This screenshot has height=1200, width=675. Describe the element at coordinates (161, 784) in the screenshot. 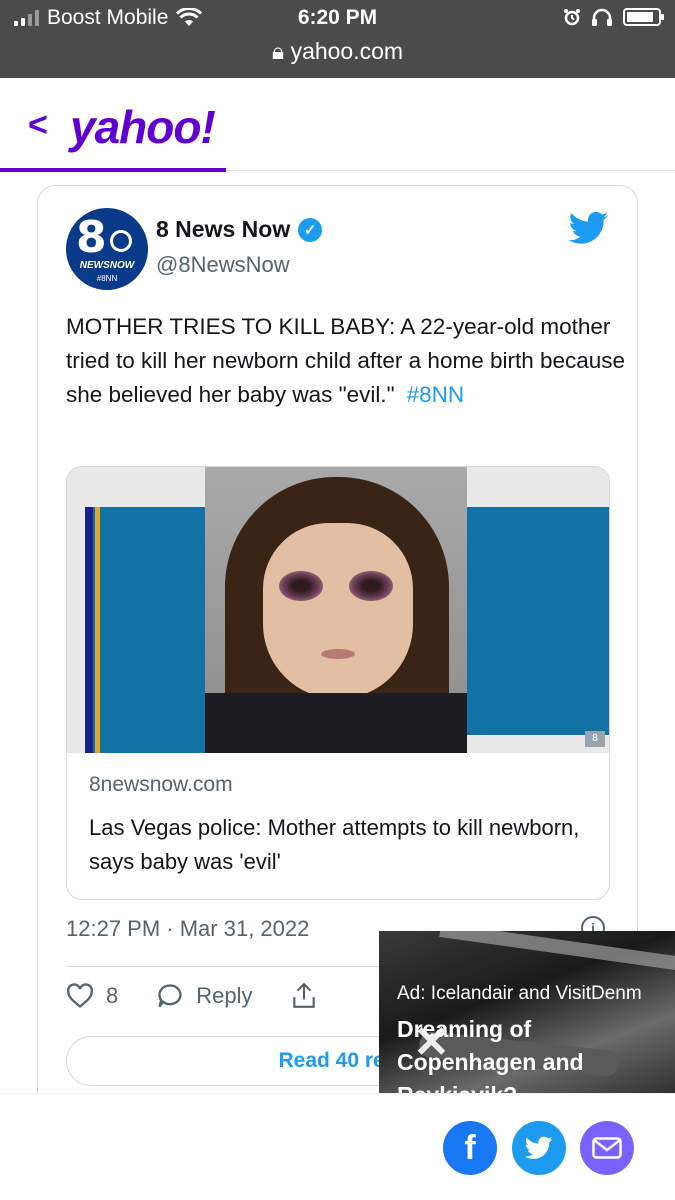

I see `link-domain: 8newsnow.com` at that location.